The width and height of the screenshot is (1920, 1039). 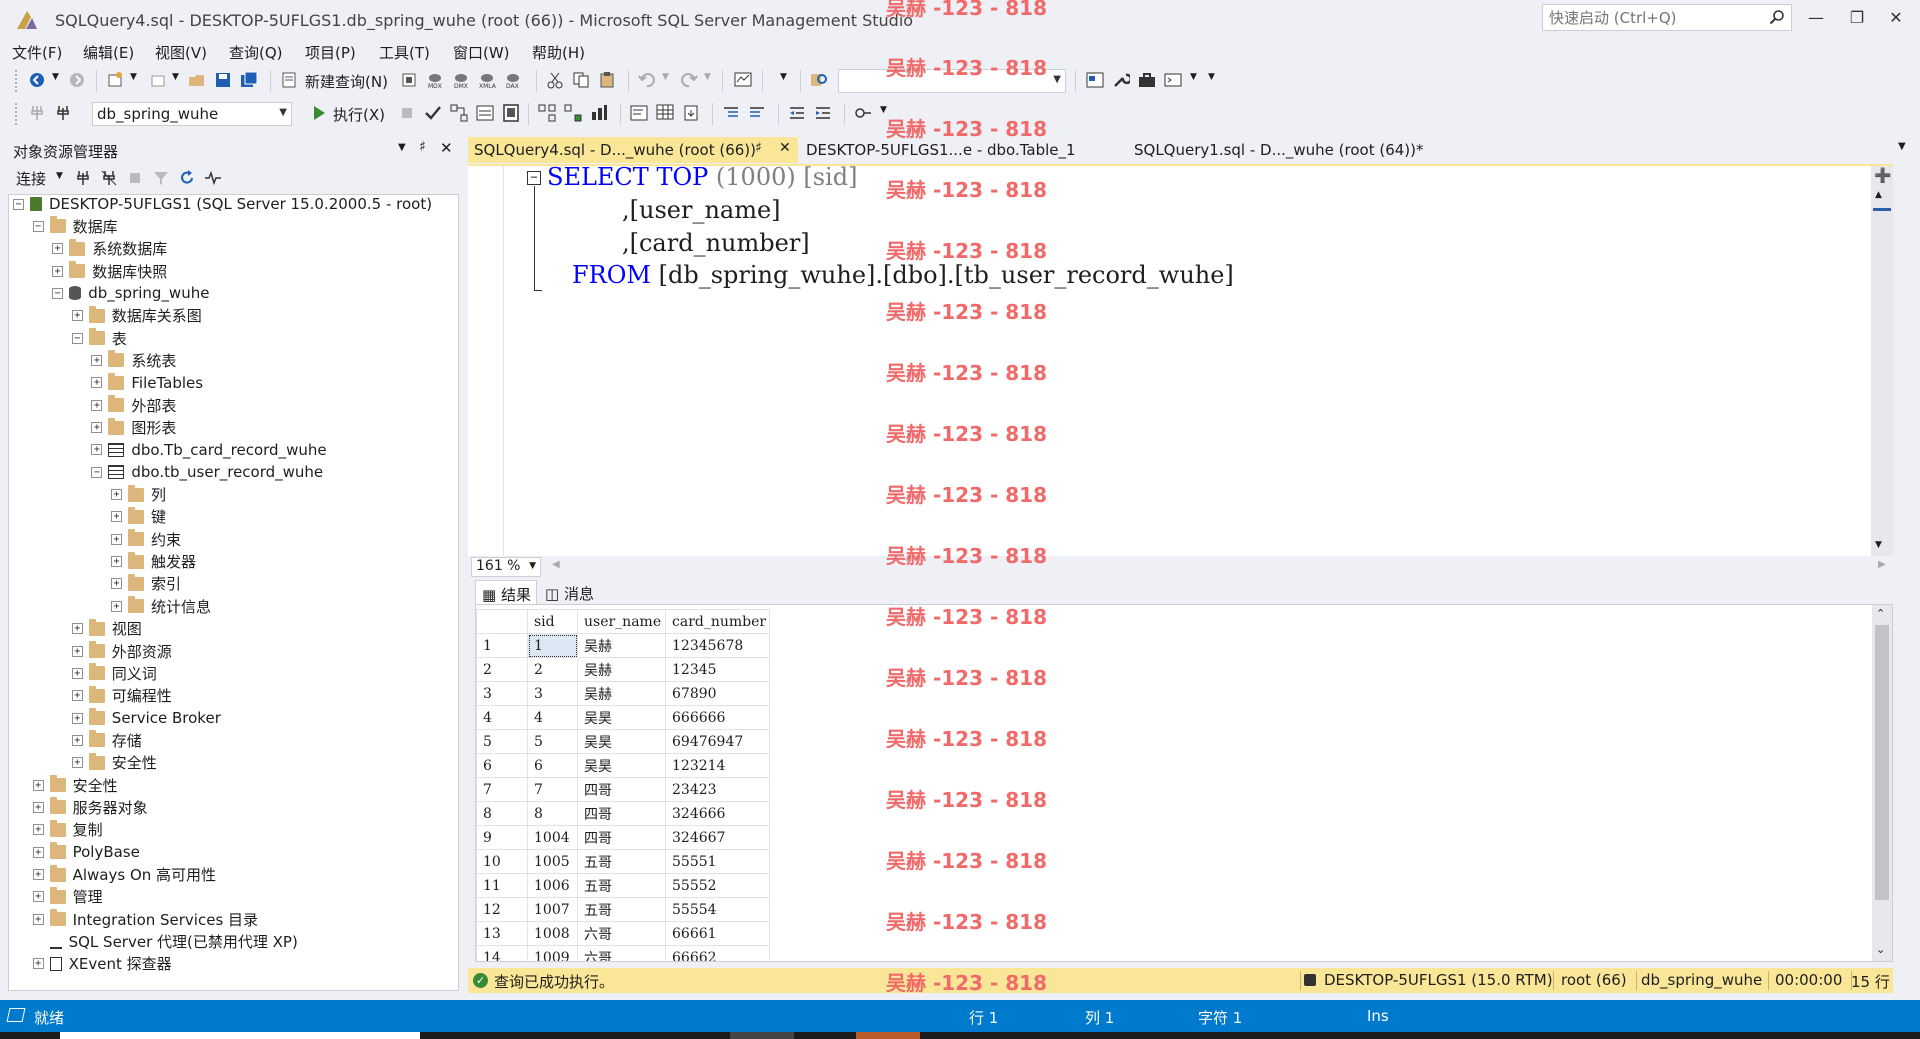 I want to click on new-query-button: 新建查询(N), so click(x=346, y=81).